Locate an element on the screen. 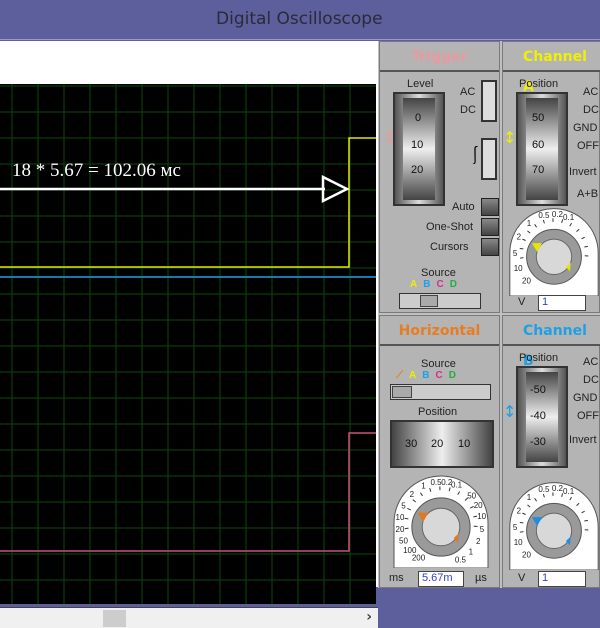 This screenshot has width=600, height=628. trigger-coupling-switch is located at coordinates (489, 101).